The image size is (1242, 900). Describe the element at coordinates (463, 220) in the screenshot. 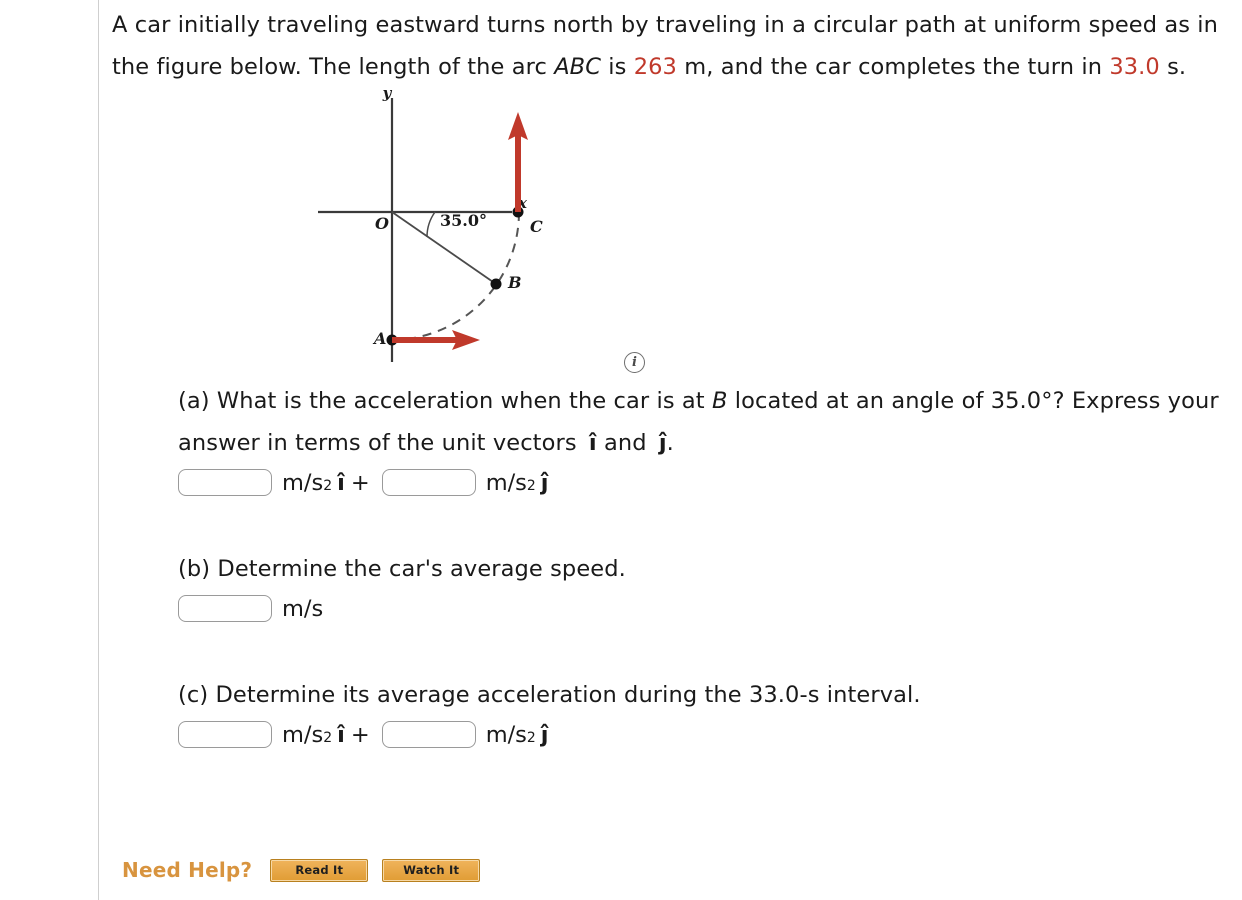

I see `angle-label: 35.0°` at that location.